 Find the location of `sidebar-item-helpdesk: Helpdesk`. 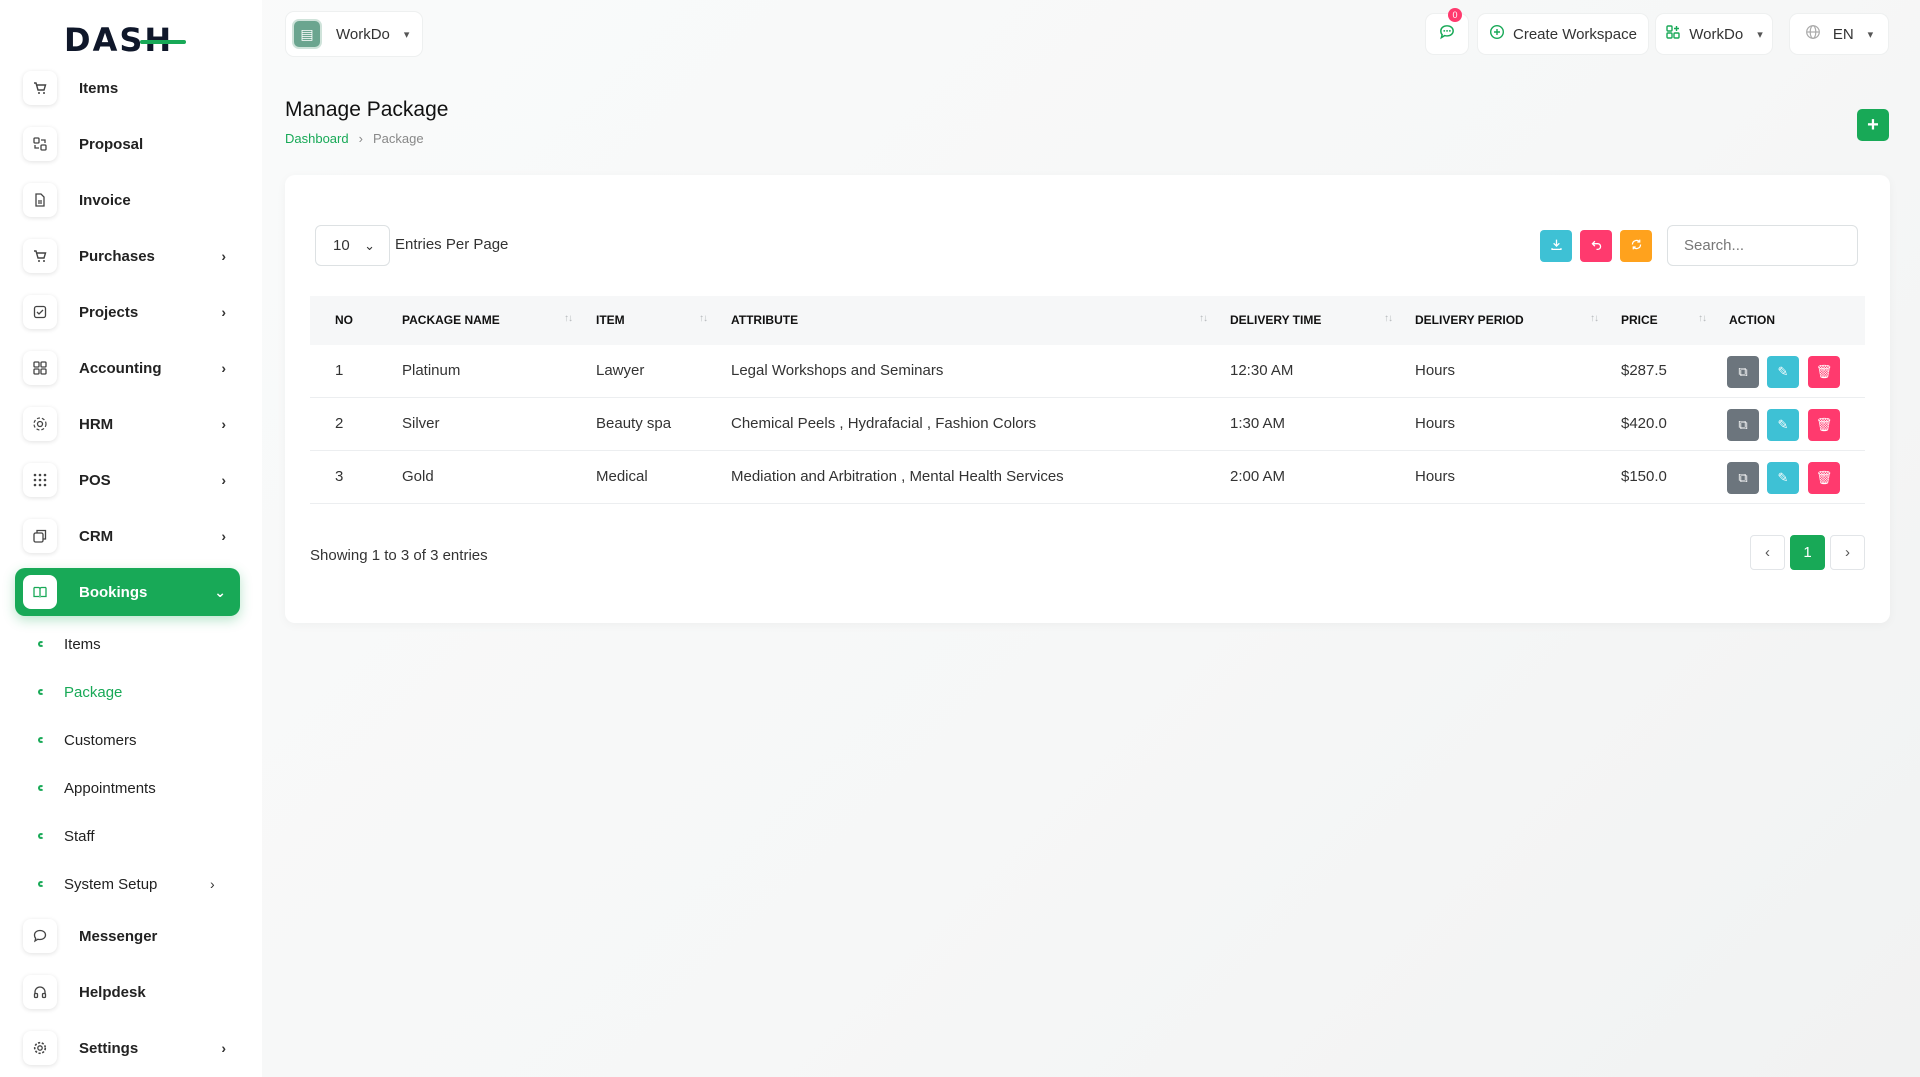

sidebar-item-helpdesk: Helpdesk is located at coordinates (127, 992).